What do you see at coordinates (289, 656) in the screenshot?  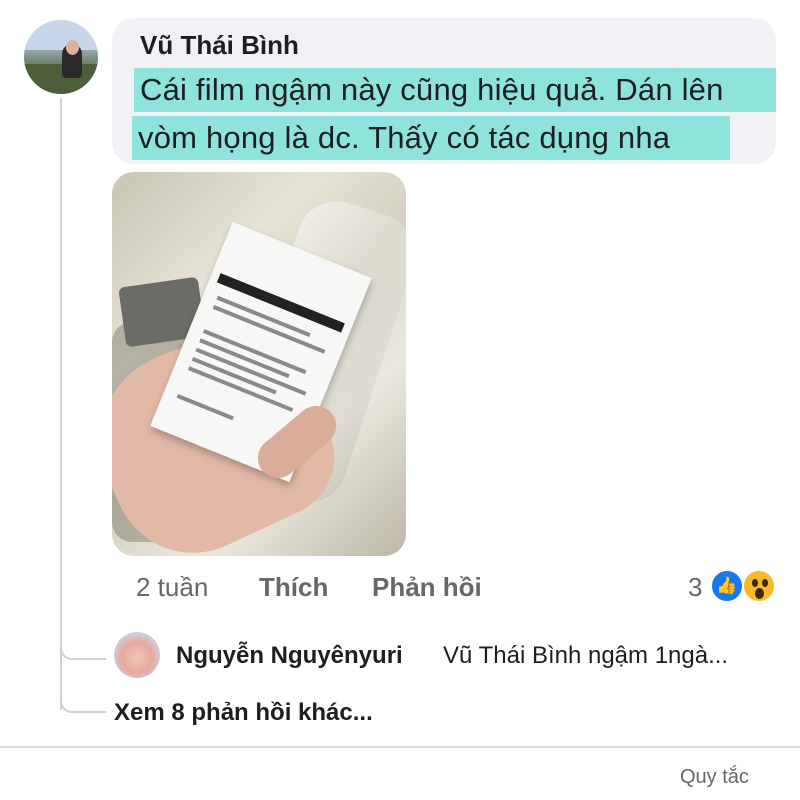 I see `reply-author: Nguyễn Nguyênyuri` at bounding box center [289, 656].